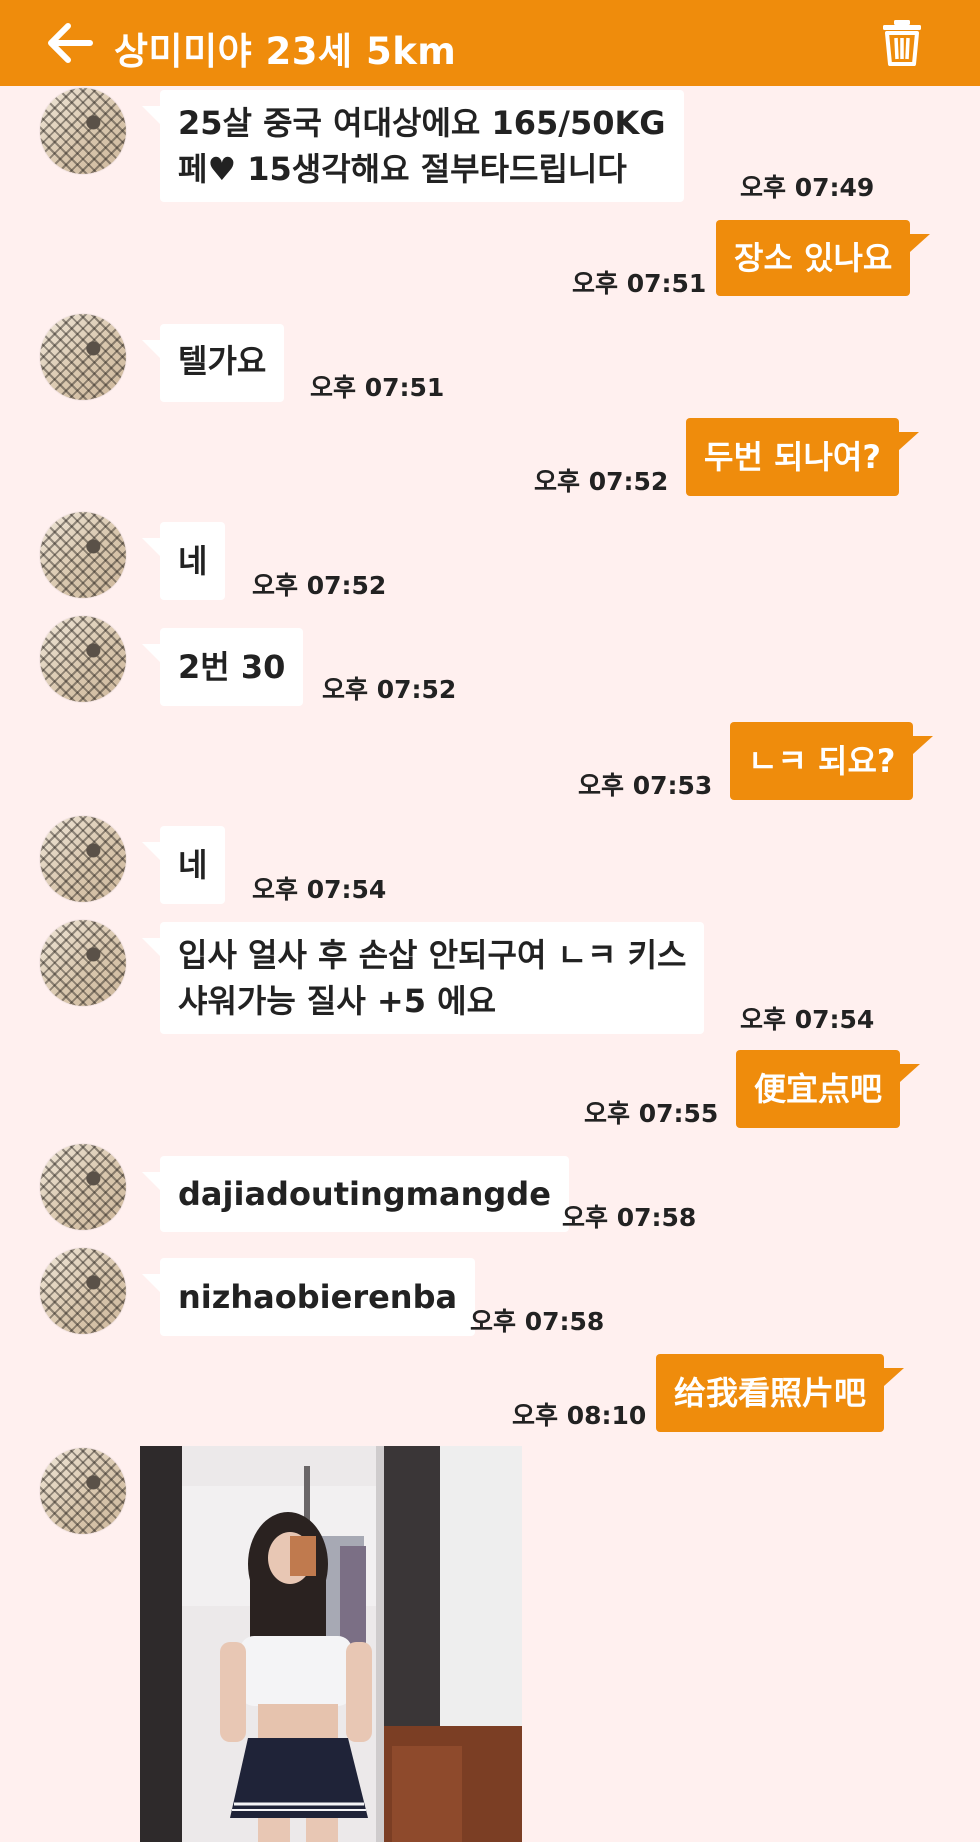 The image size is (980, 1842). Describe the element at coordinates (222, 667) in the screenshot. I see `incoming-message: 2번 30` at that location.